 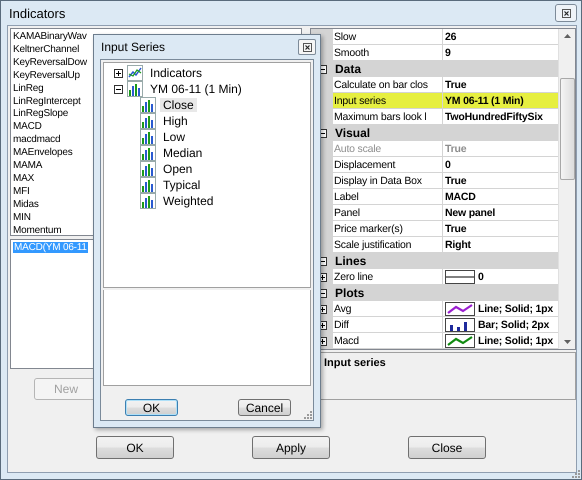 What do you see at coordinates (447, 447) in the screenshot?
I see `dialog-button: Close` at bounding box center [447, 447].